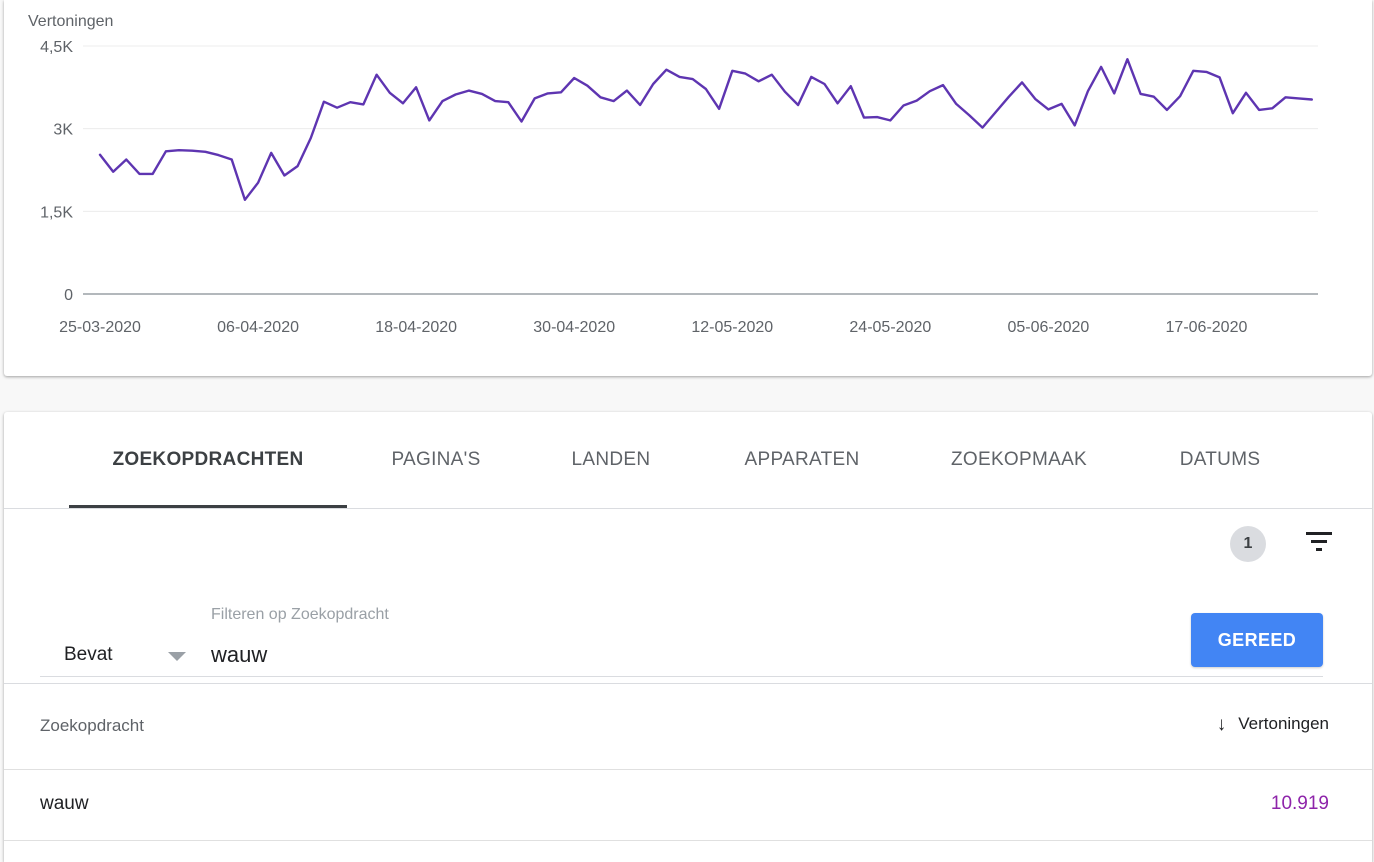 This screenshot has height=862, width=1374. Describe the element at coordinates (88, 654) in the screenshot. I see `filter-operator-value: Bevat` at that location.